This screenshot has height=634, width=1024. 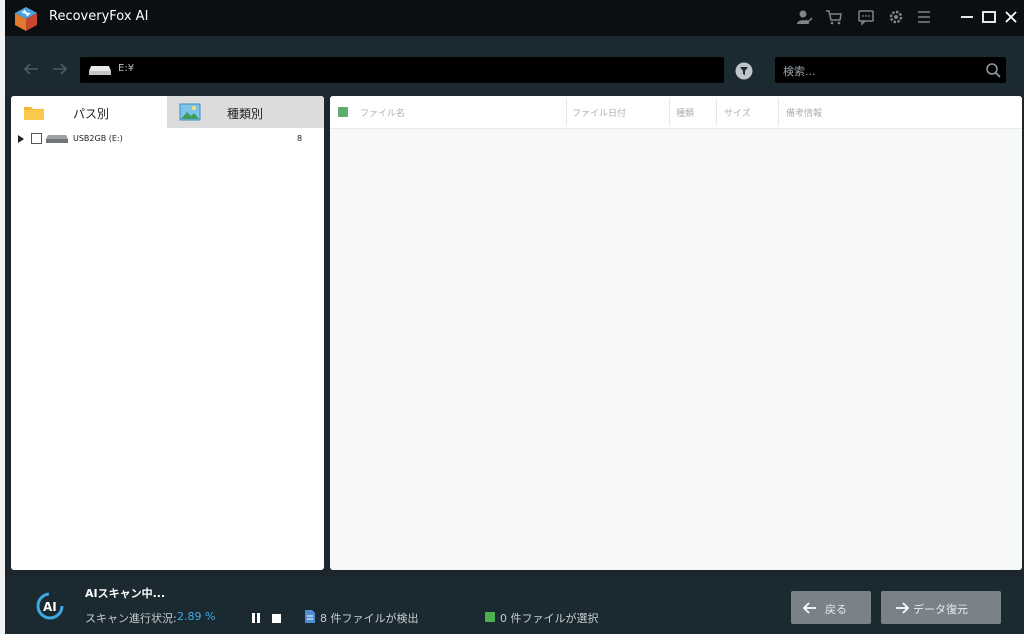 I want to click on tree-item-label: USB2GB (E:), so click(x=98, y=138).